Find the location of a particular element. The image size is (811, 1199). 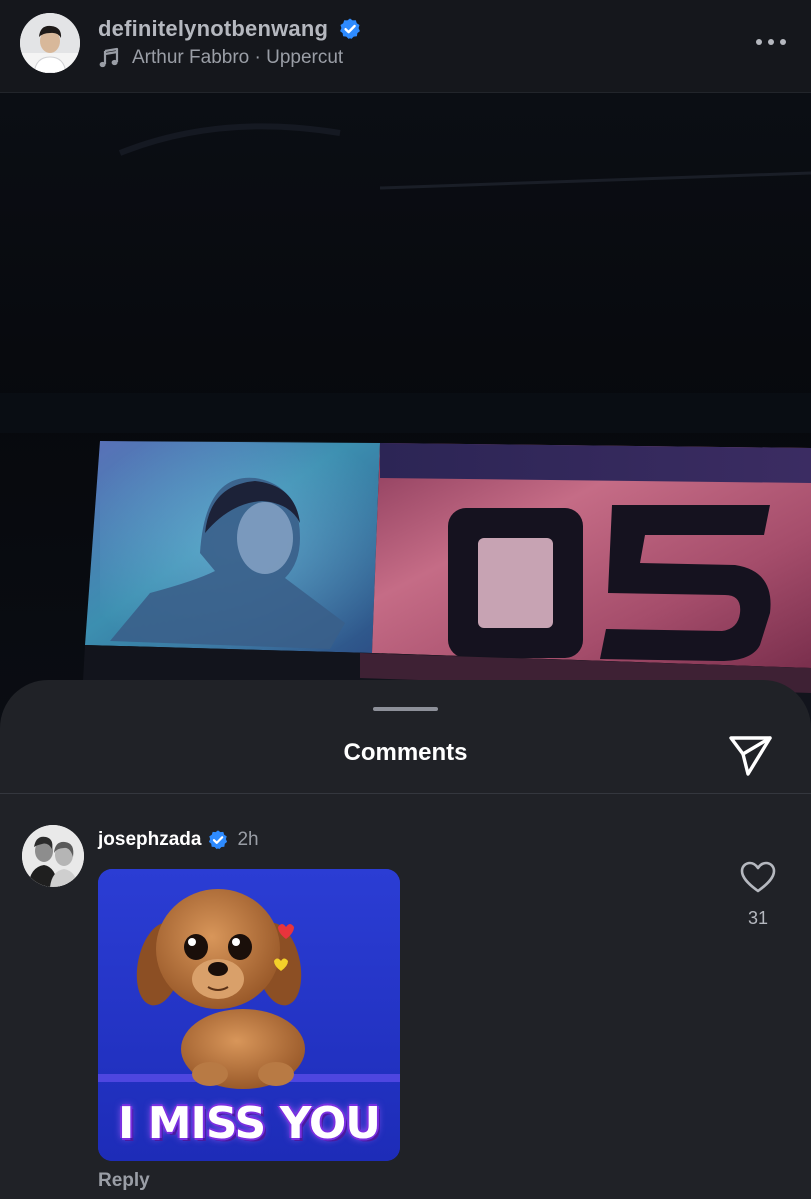

heart-icon is located at coordinates (758, 877).